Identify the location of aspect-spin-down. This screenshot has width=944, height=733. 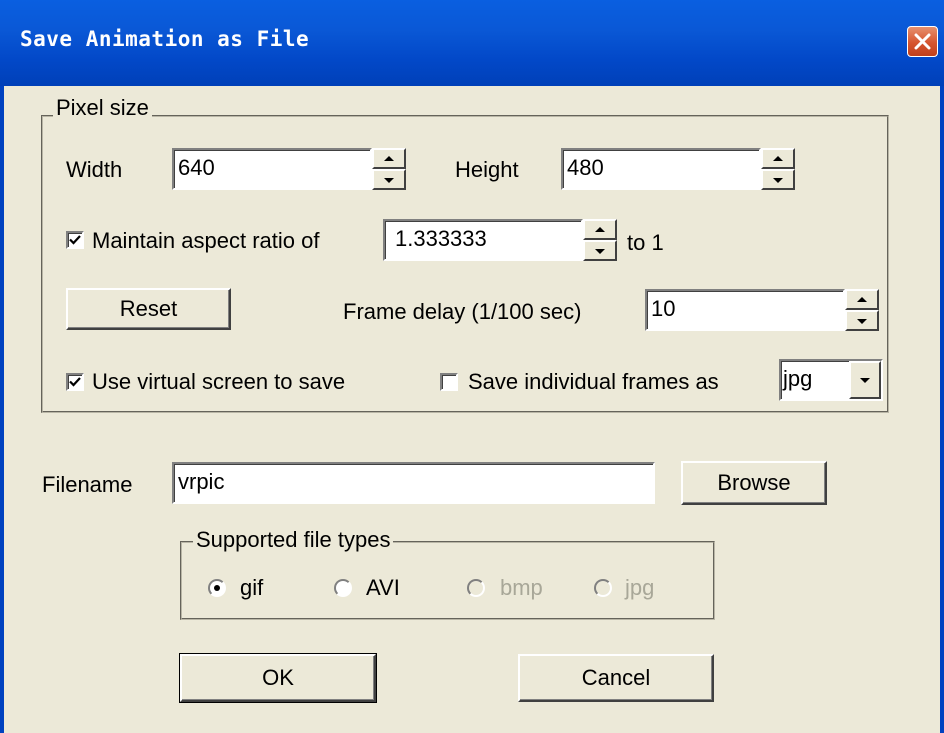
(600, 250).